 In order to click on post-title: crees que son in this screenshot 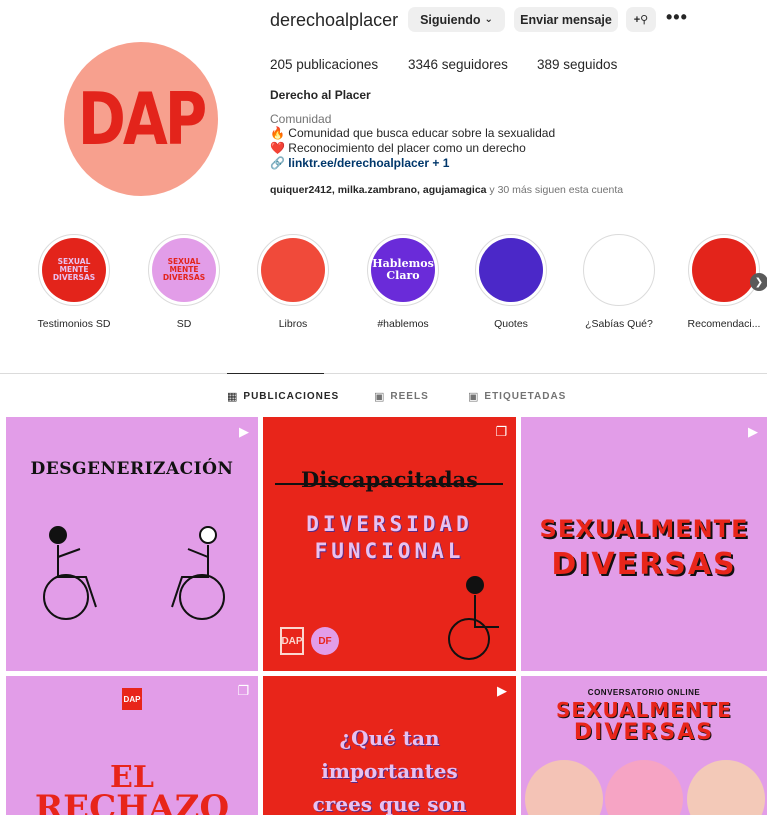, I will do `click(389, 803)`.